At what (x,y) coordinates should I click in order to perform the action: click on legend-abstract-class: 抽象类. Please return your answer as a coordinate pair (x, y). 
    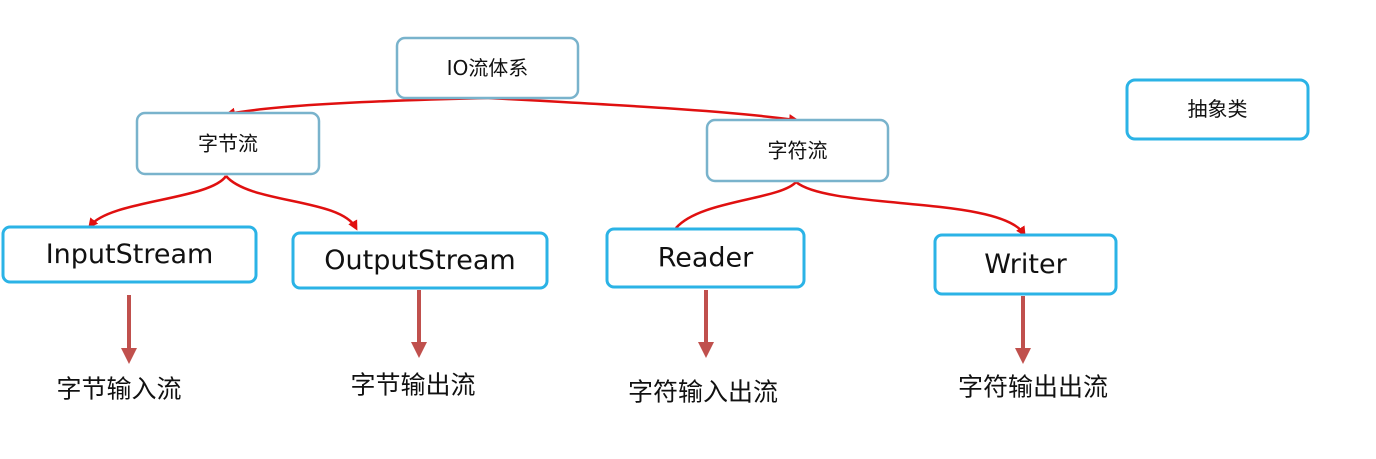
    Looking at the image, I should click on (1217, 109).